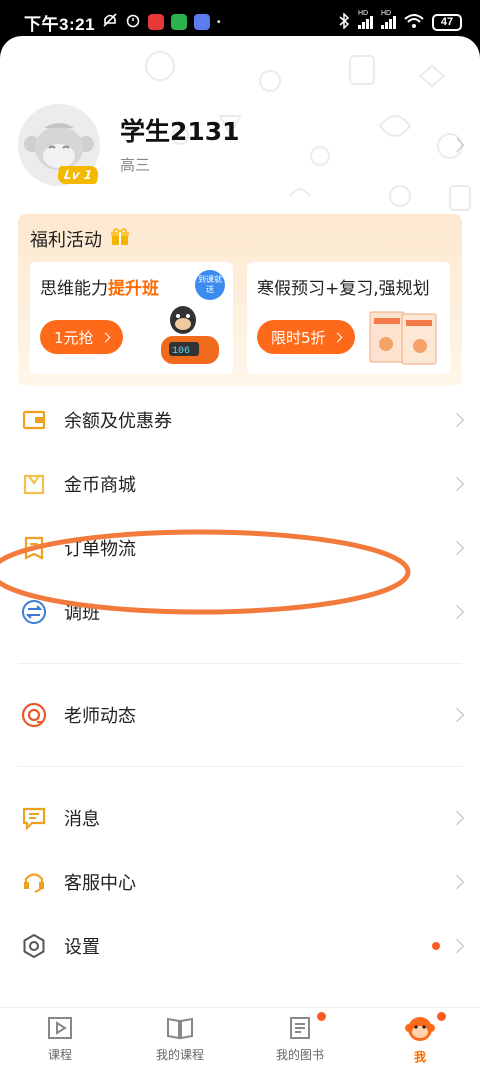  Describe the element at coordinates (240, 715) in the screenshot. I see `menu-item-teacher-feed: 老师动态` at that location.